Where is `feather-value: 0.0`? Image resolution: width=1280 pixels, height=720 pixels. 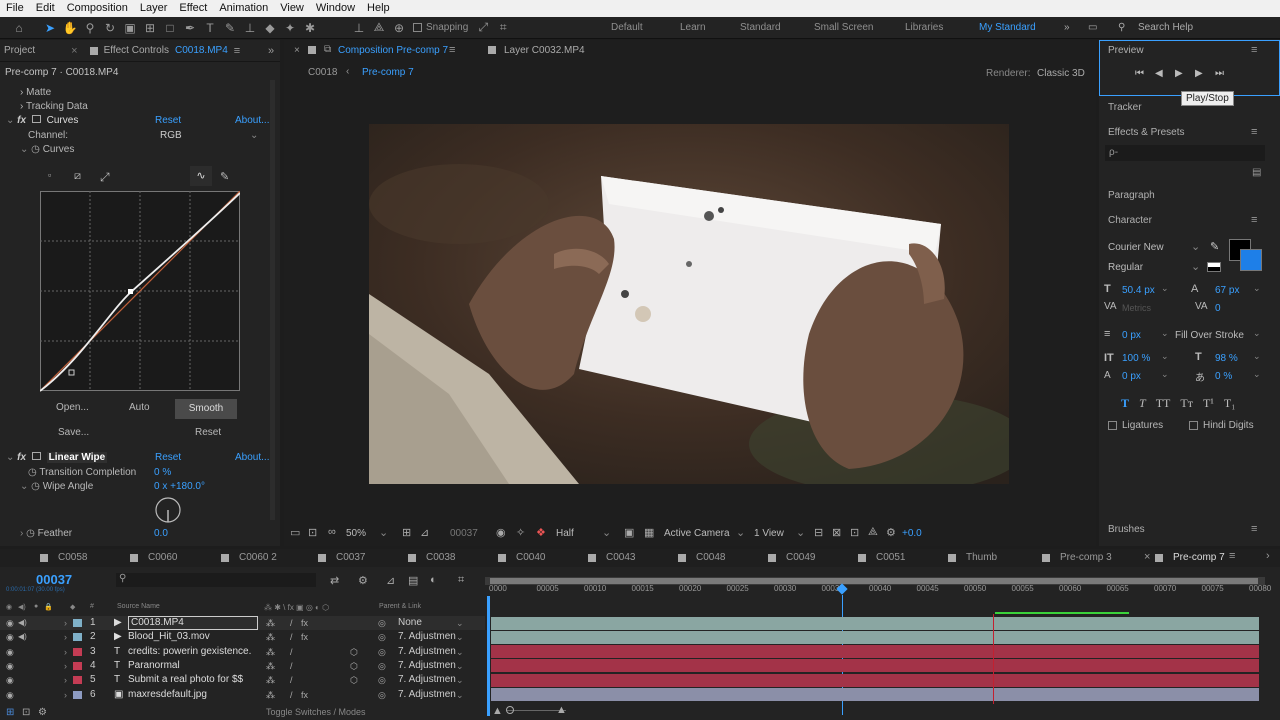 feather-value: 0.0 is located at coordinates (161, 534).